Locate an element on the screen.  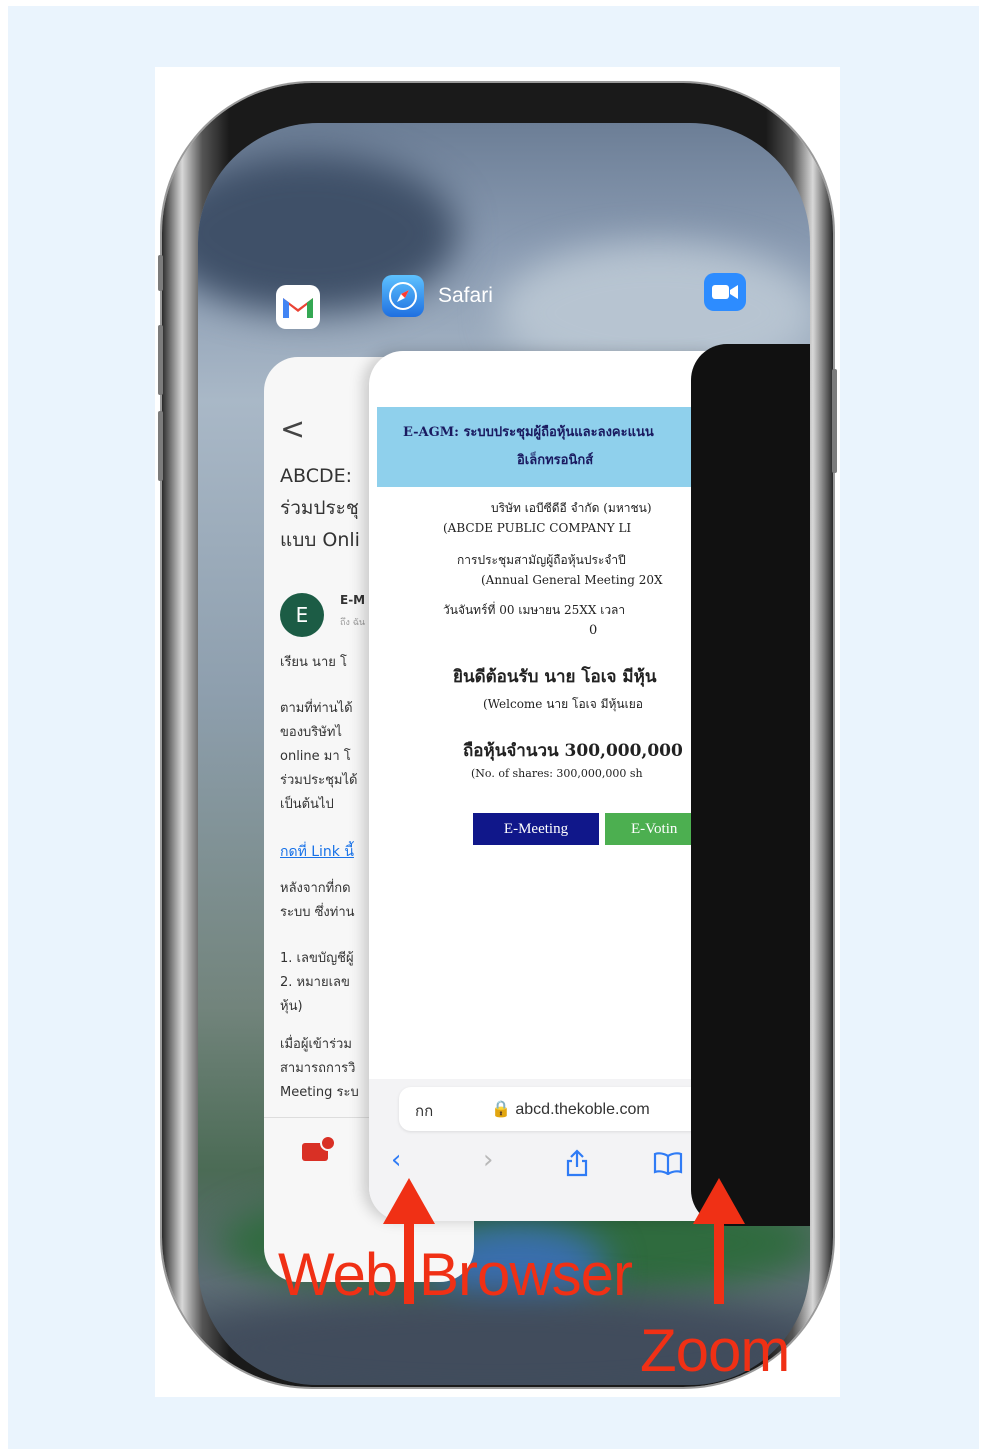
zoom-arrow-shaft is located at coordinates (719, 1263).